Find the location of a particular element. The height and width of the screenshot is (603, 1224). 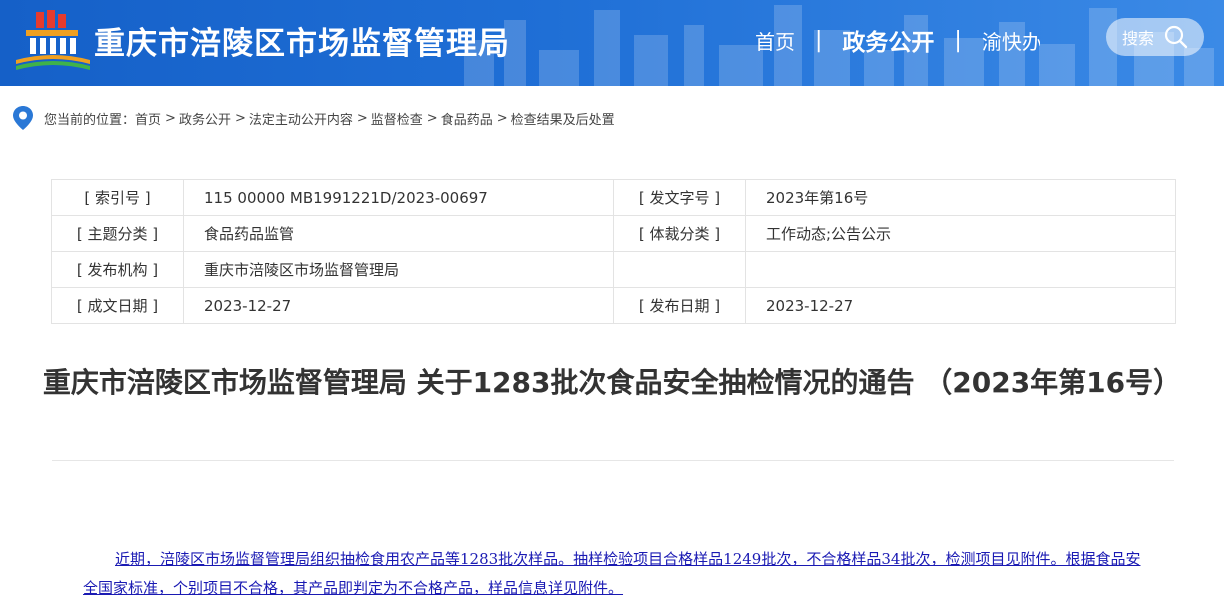

table-row: [ 成文日期 ] 2023-12-27 [ 发布日期 ] 2023-12-27 is located at coordinates (613, 305).